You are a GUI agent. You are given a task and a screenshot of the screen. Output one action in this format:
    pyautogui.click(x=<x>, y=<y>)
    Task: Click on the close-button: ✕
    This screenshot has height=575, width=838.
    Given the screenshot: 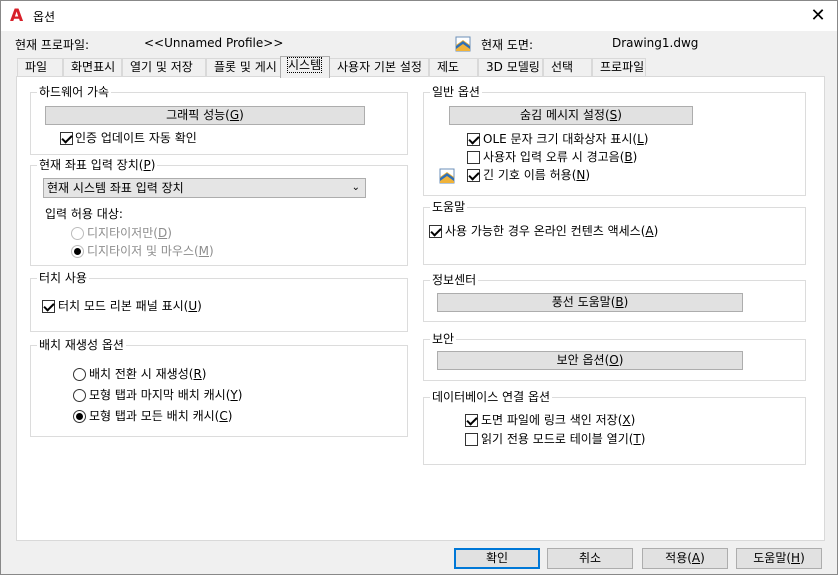 What is the action you would take?
    pyautogui.click(x=818, y=16)
    